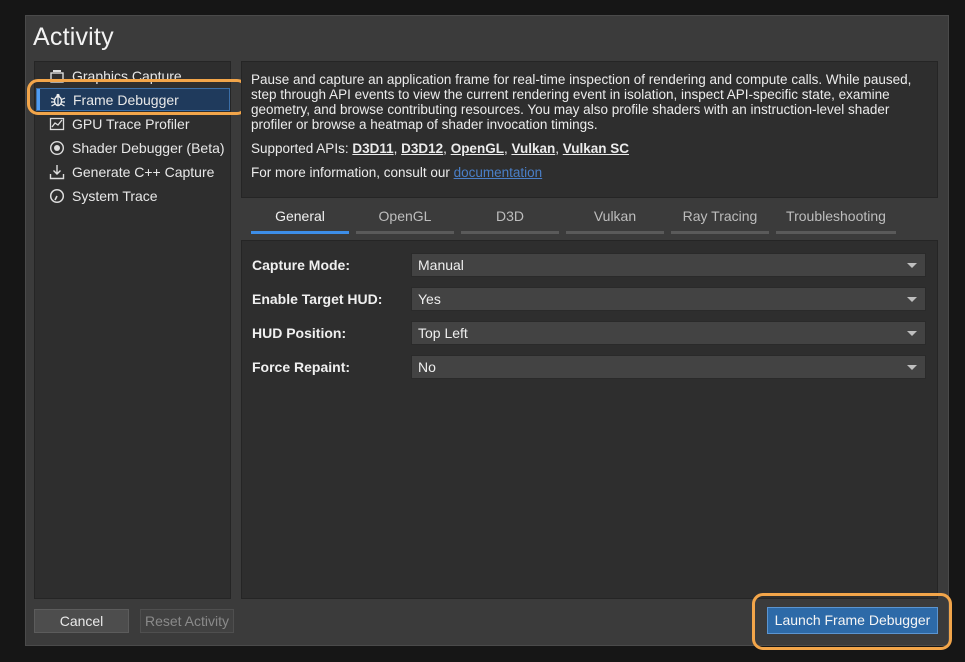 This screenshot has width=965, height=662. What do you see at coordinates (57, 172) in the screenshot?
I see `download-tray-icon` at bounding box center [57, 172].